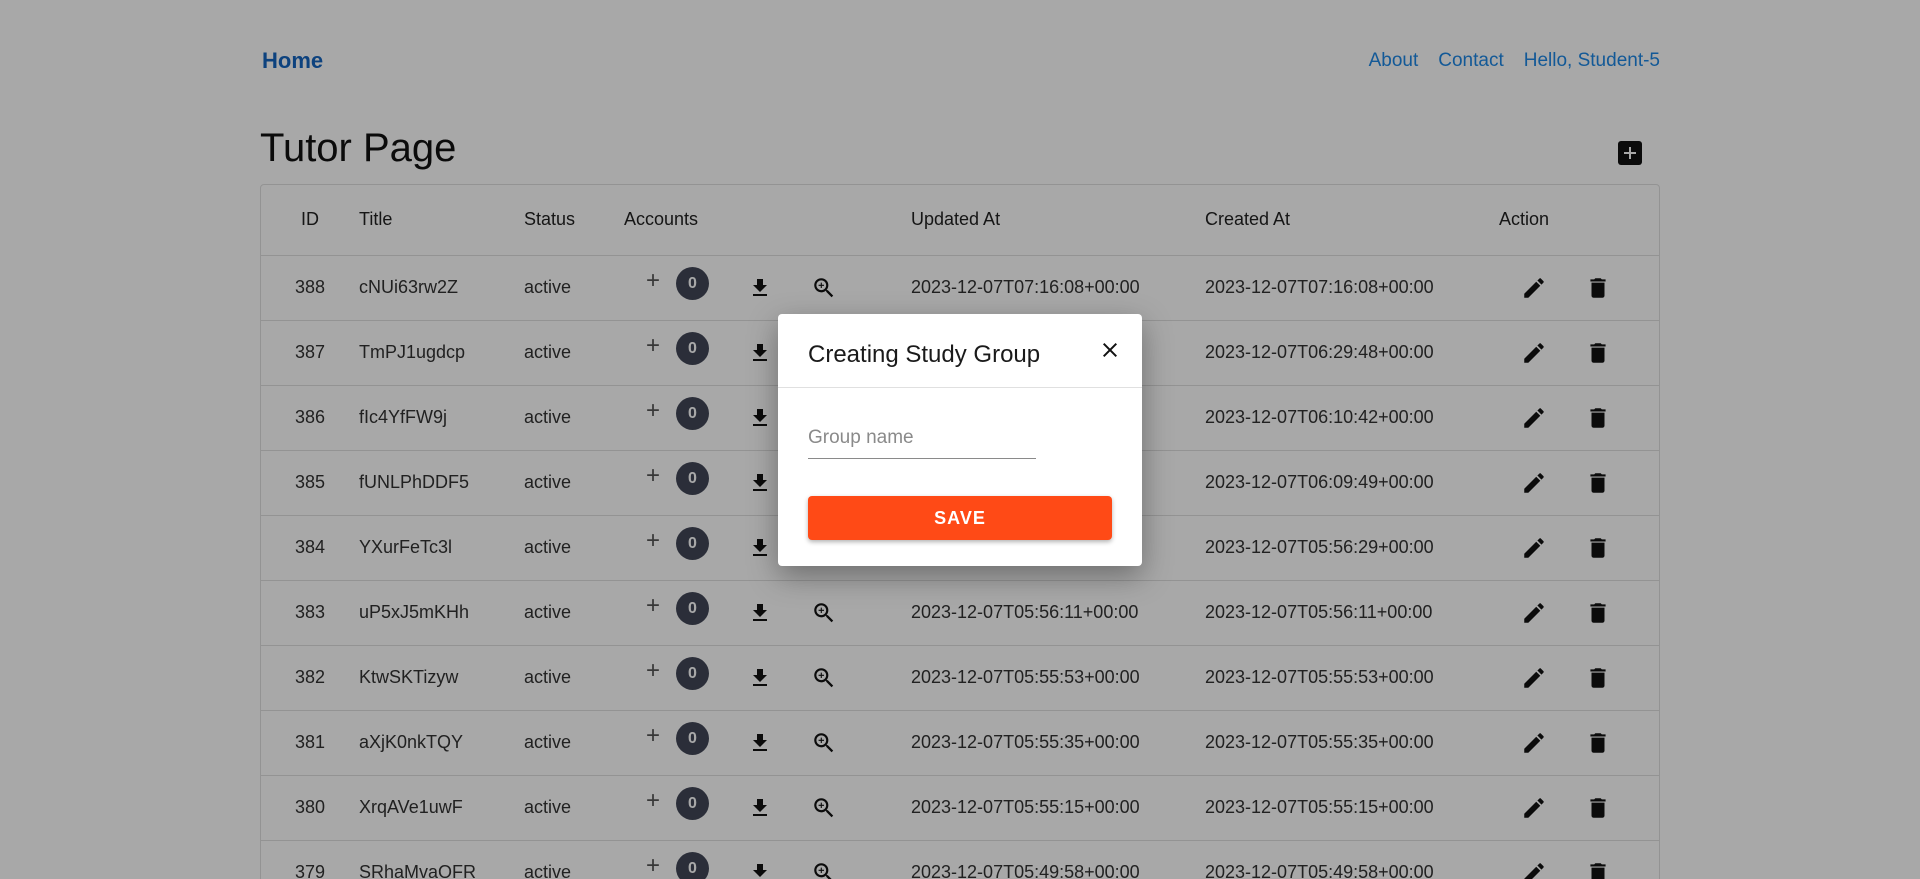  I want to click on save-button: SAVE, so click(960, 518).